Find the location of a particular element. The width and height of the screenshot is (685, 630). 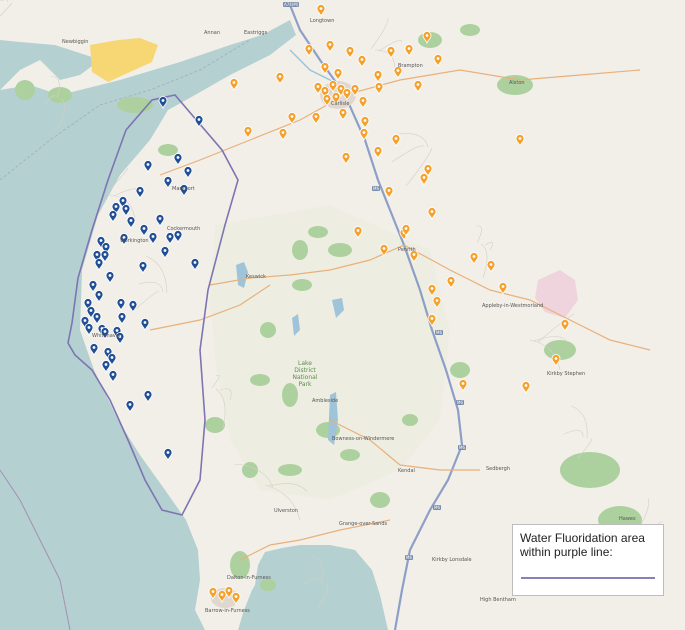

place-label-brampton: Brampton is located at coordinates (410, 66).